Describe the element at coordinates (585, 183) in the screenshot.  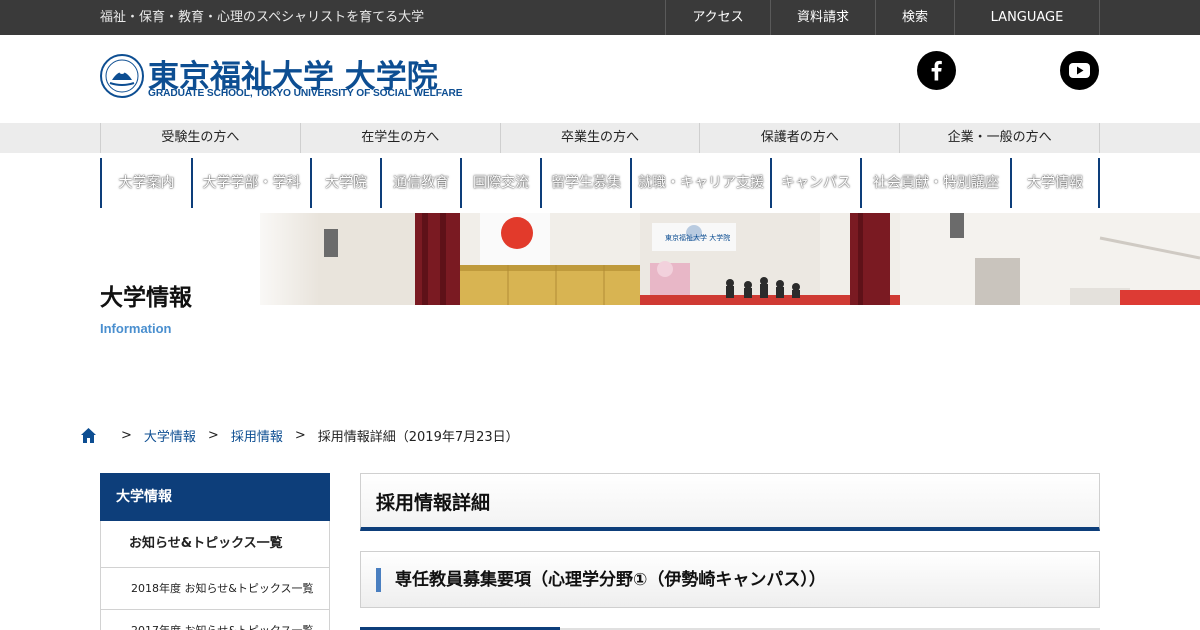
I see `main-nav-intl-students: 留学生募集` at that location.